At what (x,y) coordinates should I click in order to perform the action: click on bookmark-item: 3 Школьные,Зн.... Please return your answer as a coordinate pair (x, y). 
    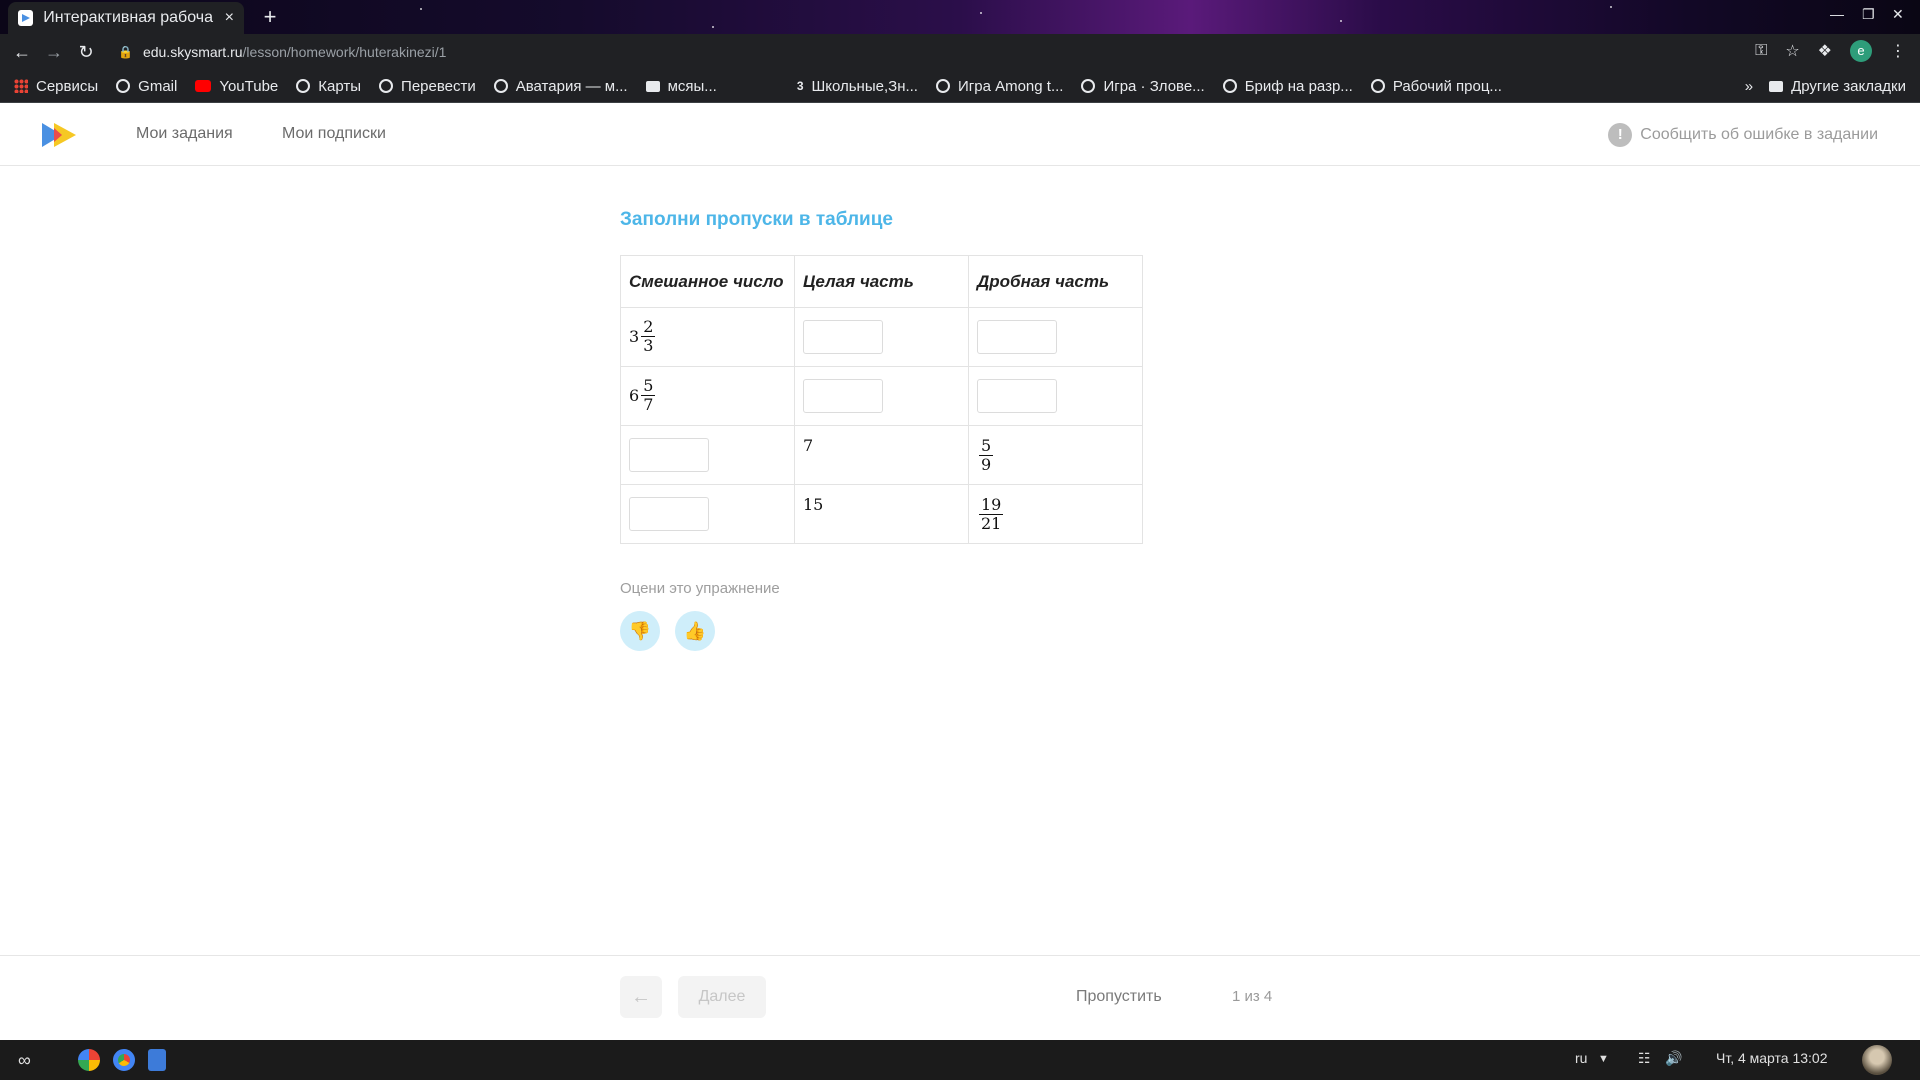
    Looking at the image, I should click on (857, 86).